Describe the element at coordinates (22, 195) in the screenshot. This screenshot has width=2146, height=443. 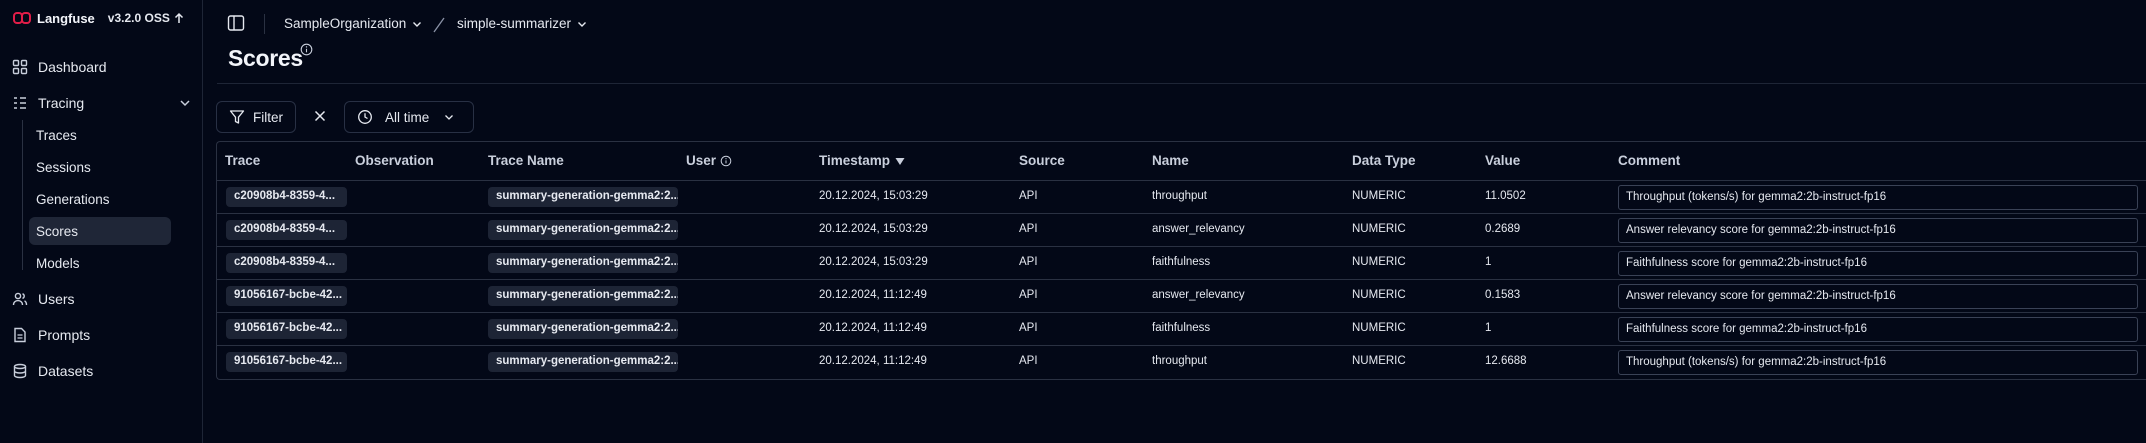
I see `sub-nav-guide` at that location.